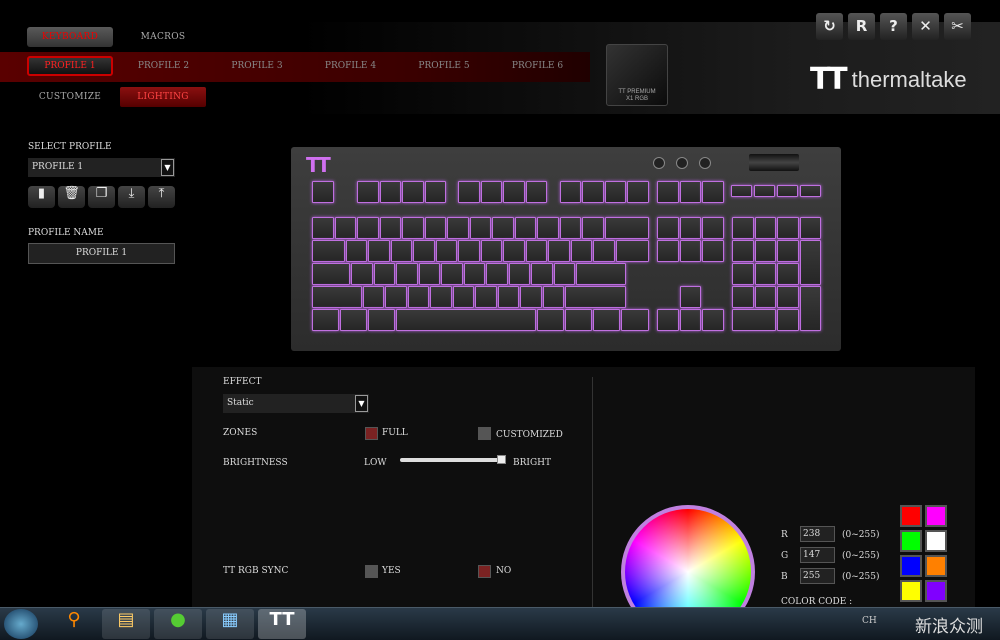  I want to click on lock-icon, so click(705, 163).